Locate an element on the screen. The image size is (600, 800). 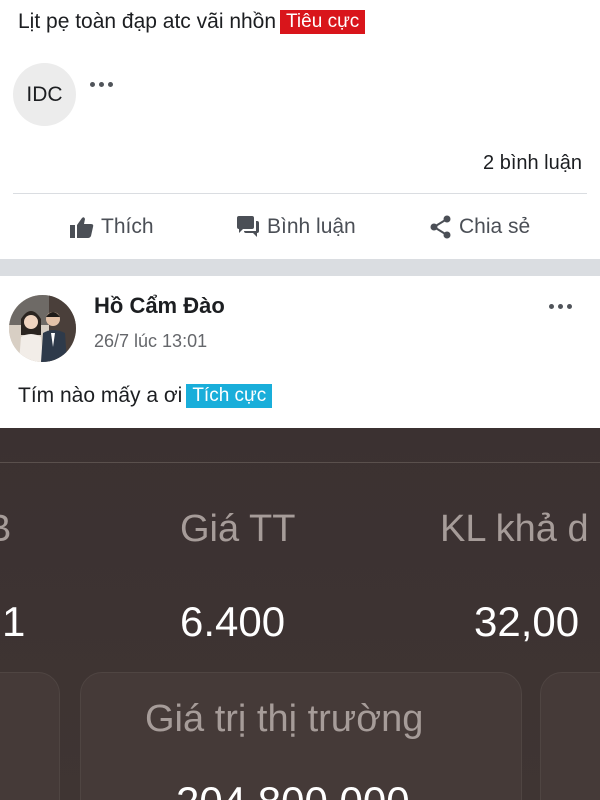
author-avatar-photo is located at coordinates (42, 328).